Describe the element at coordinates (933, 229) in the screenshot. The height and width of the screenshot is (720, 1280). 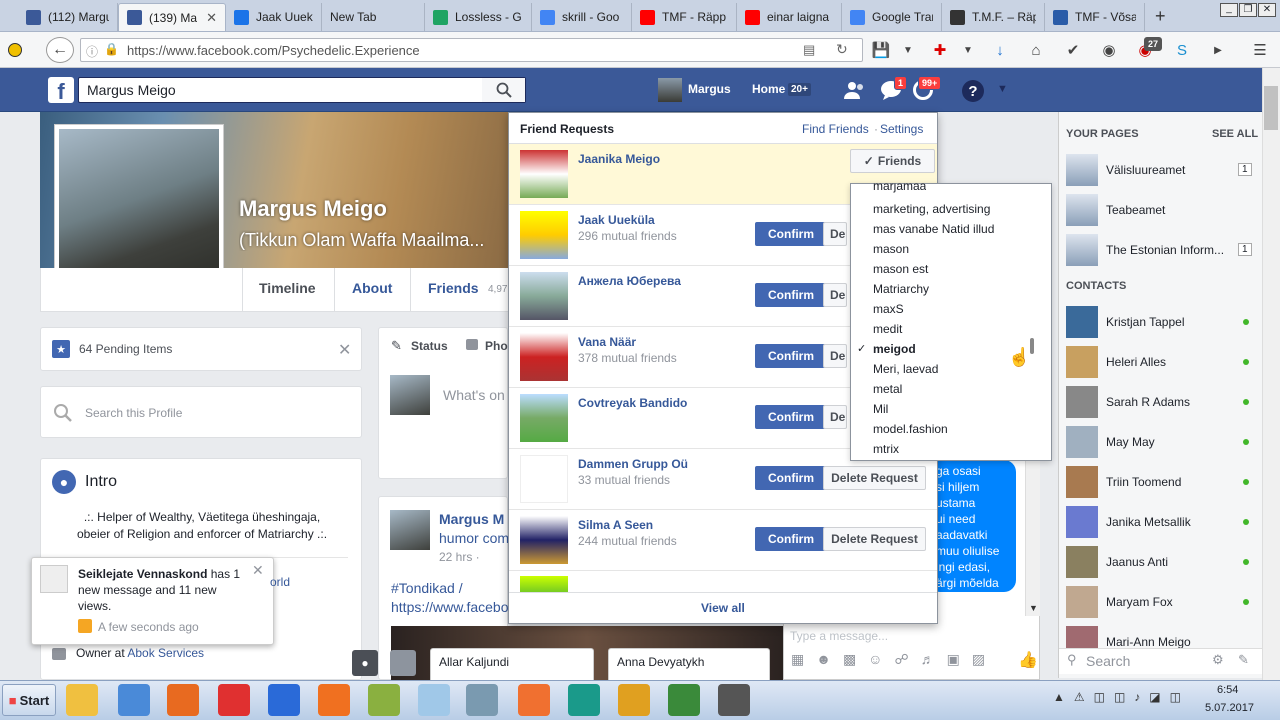
I see `friend-list-item: mas vanabe Natid illud` at that location.